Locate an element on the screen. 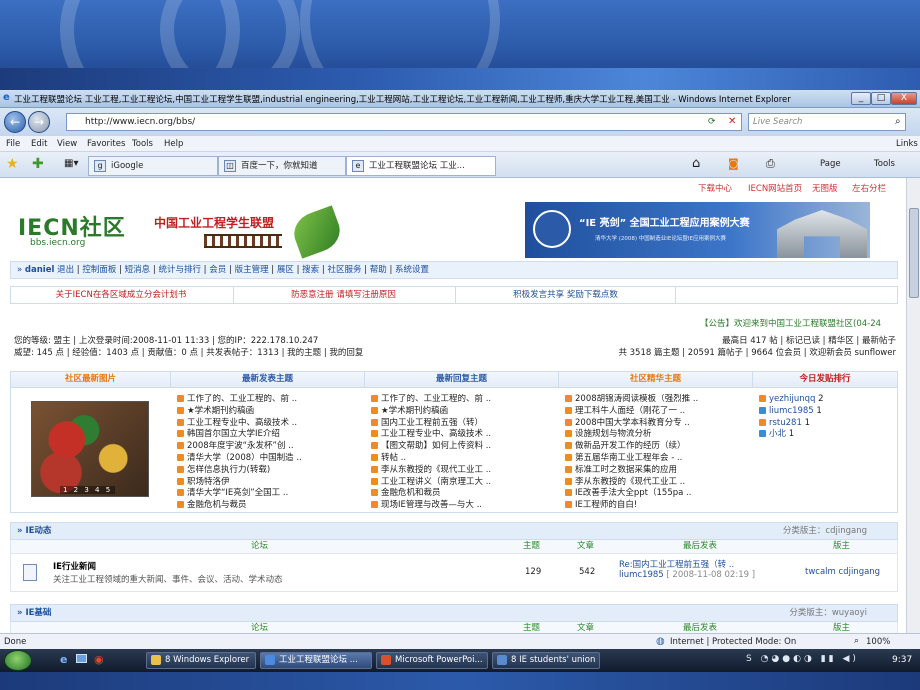 The width and height of the screenshot is (920, 690). search-link: 搜索 is located at coordinates (310, 270).